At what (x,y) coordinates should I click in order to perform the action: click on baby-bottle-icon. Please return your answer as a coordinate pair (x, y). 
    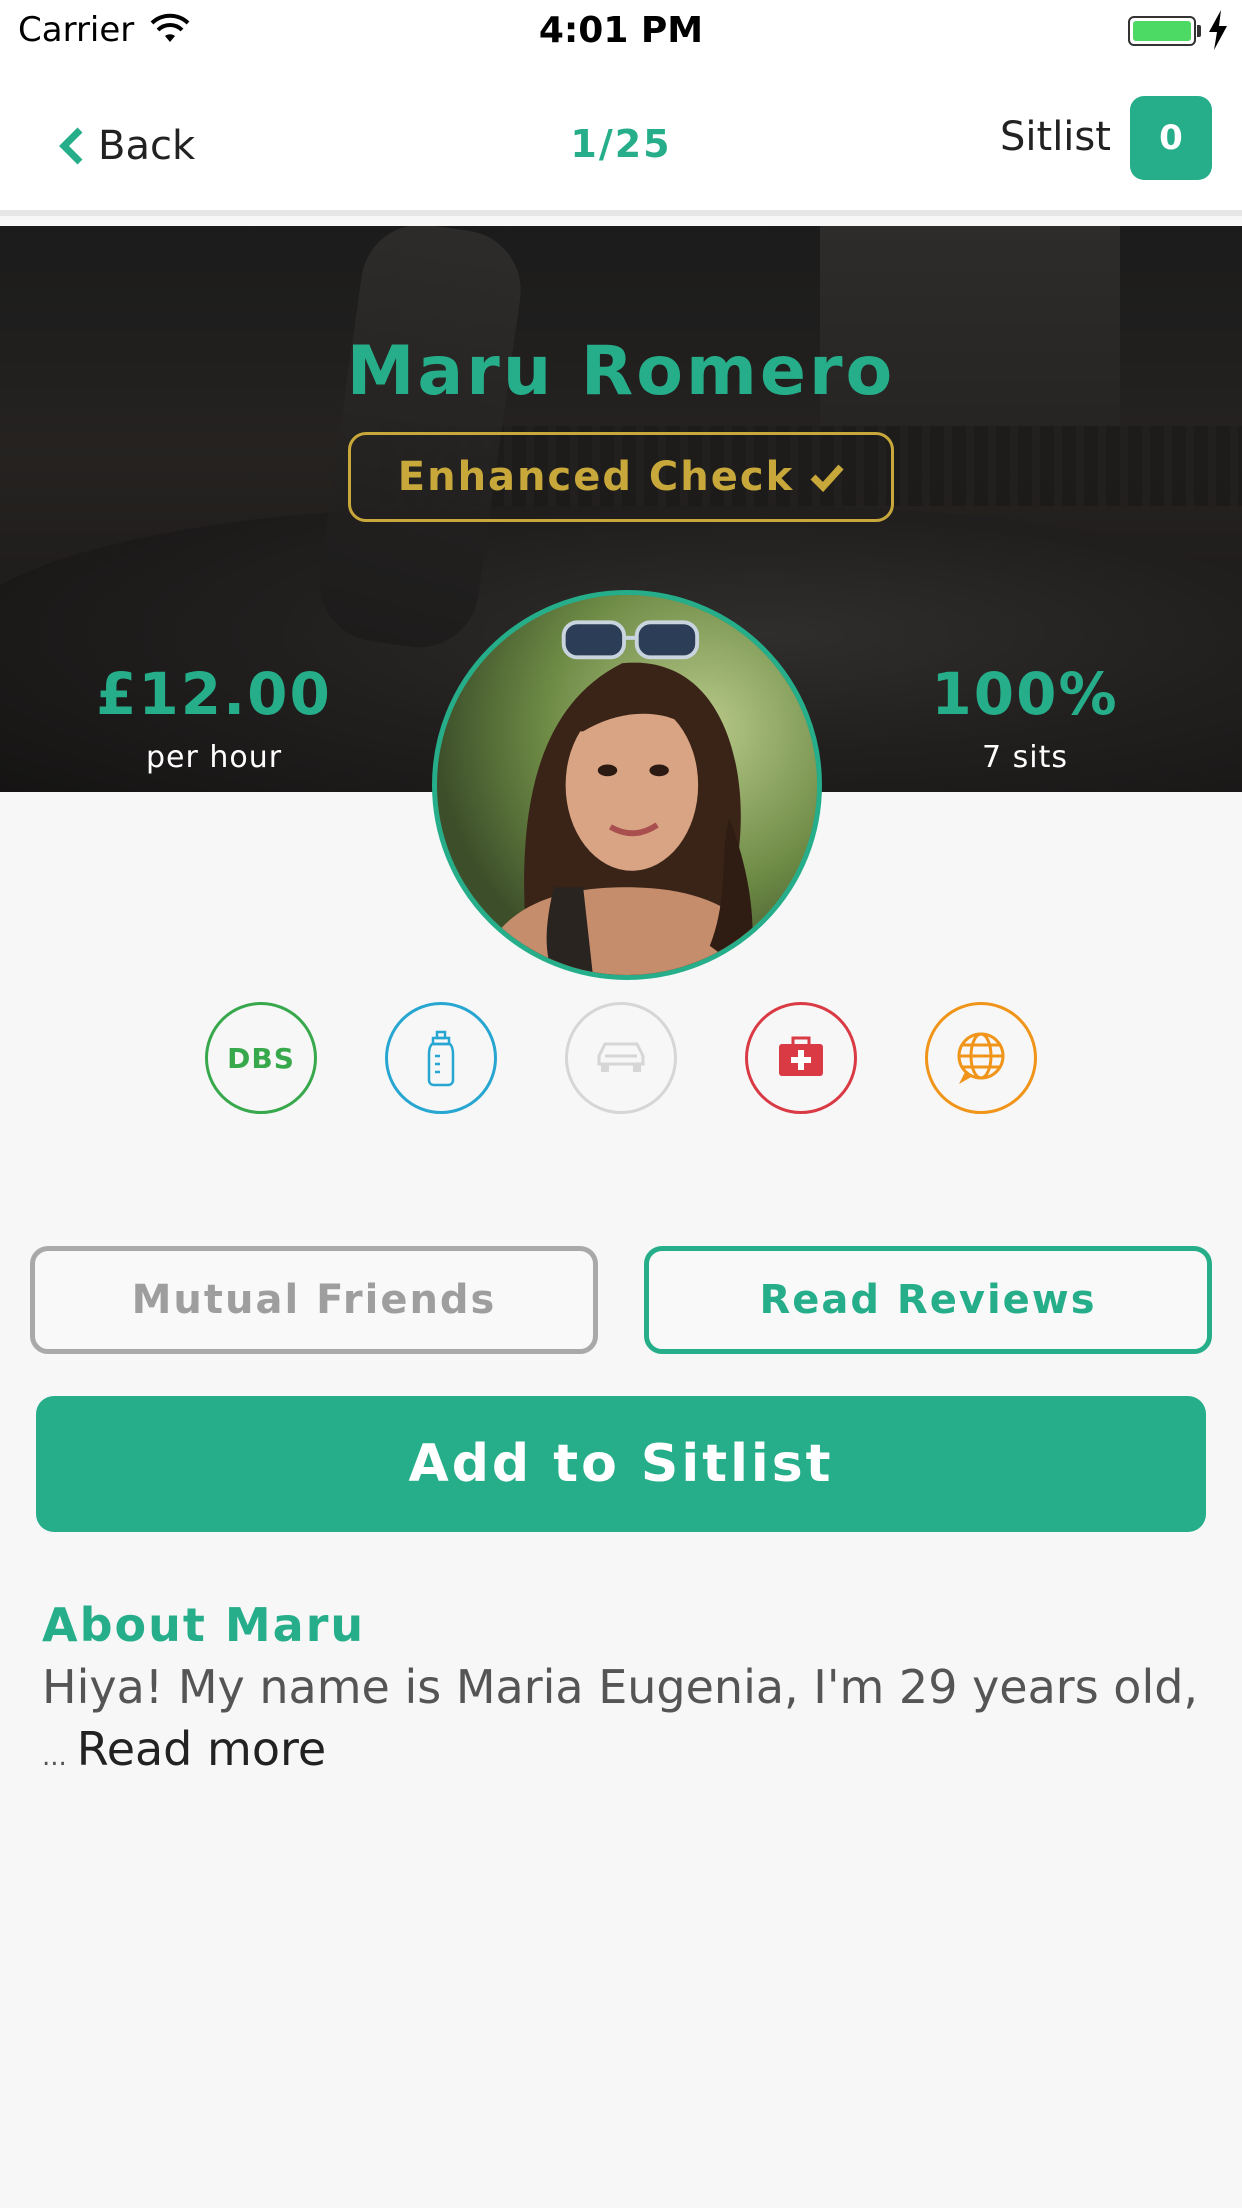
    Looking at the image, I should click on (441, 1058).